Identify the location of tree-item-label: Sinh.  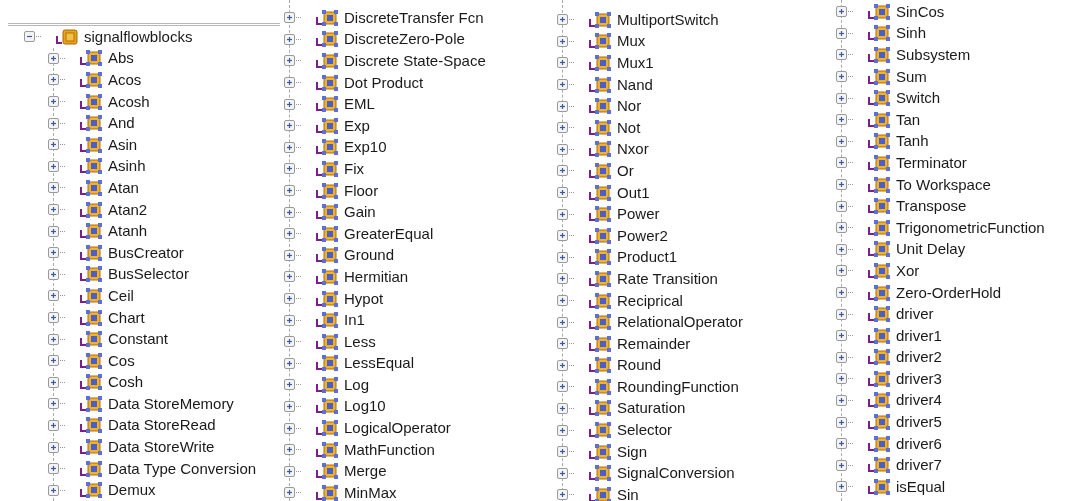
(911, 33).